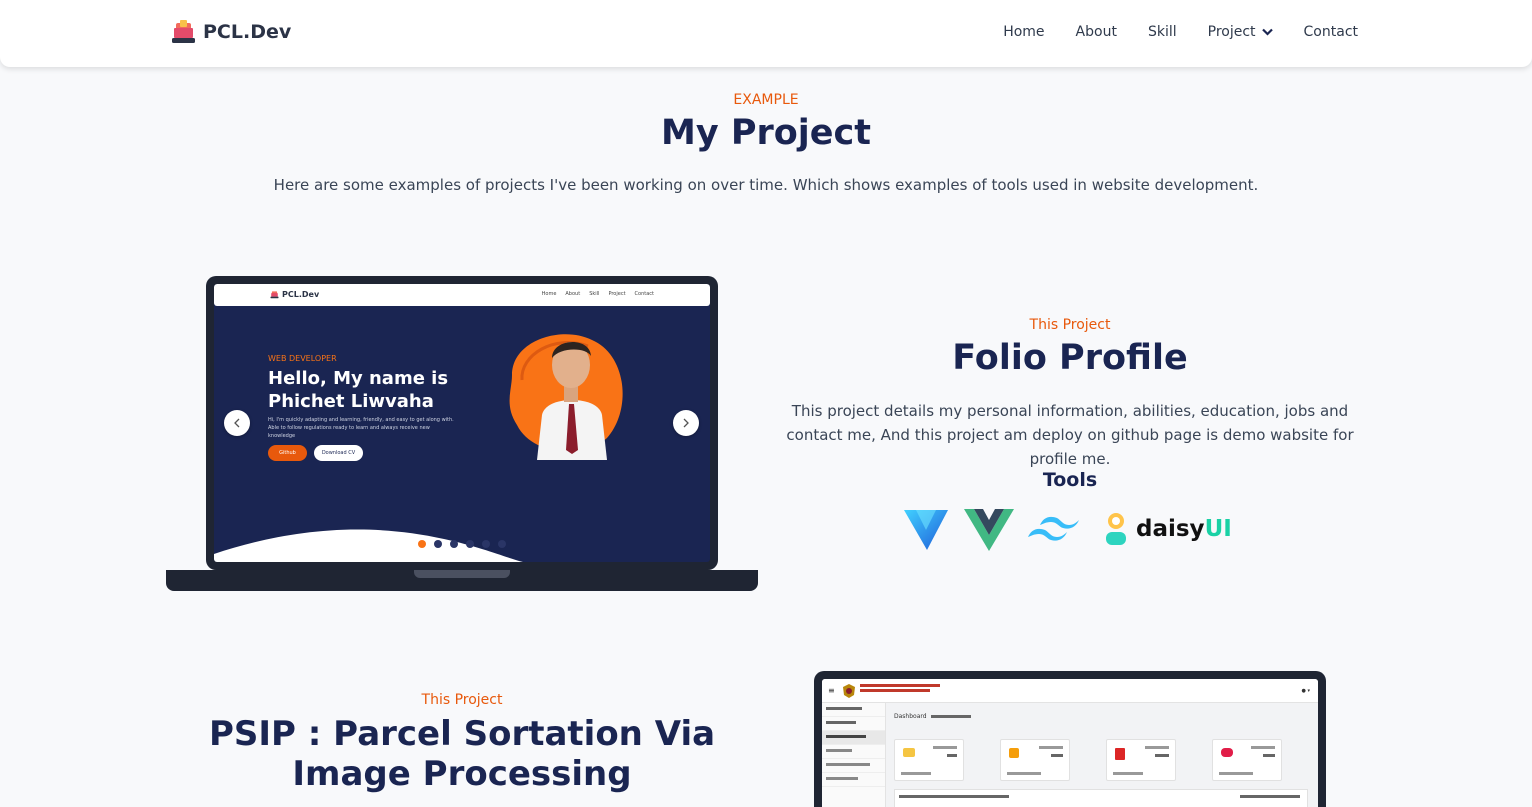 The width and height of the screenshot is (1532, 807). Describe the element at coordinates (247, 32) in the screenshot. I see `brand-name: PCL.Dev` at that location.